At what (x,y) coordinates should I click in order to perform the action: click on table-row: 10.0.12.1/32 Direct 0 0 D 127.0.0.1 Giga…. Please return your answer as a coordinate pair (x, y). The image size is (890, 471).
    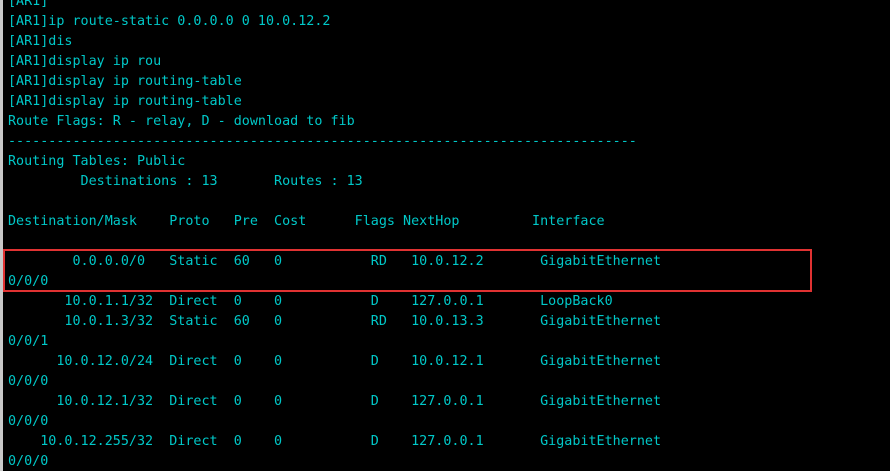
    Looking at the image, I should click on (335, 401).